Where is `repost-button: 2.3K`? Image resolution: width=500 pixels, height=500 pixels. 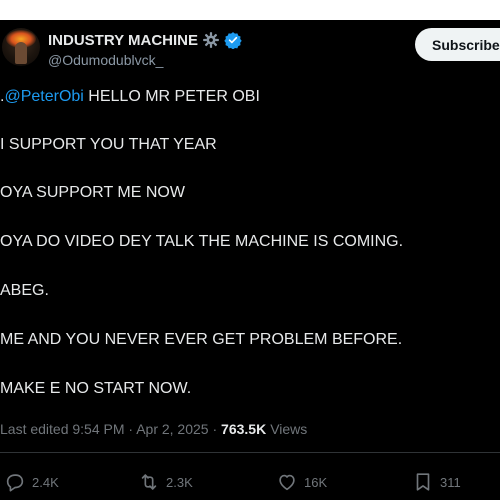 repost-button: 2.3K is located at coordinates (165, 482).